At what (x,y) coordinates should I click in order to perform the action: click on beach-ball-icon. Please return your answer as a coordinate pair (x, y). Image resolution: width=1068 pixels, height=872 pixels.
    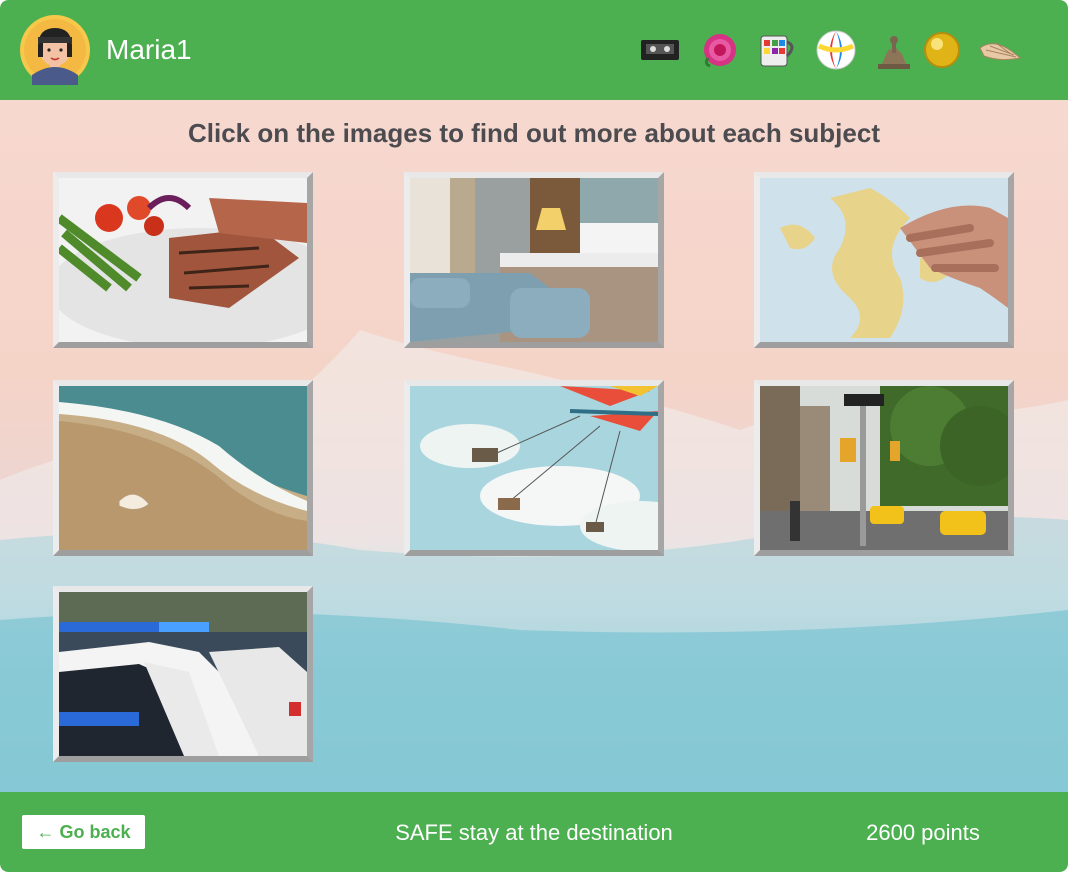
    Looking at the image, I should click on (836, 50).